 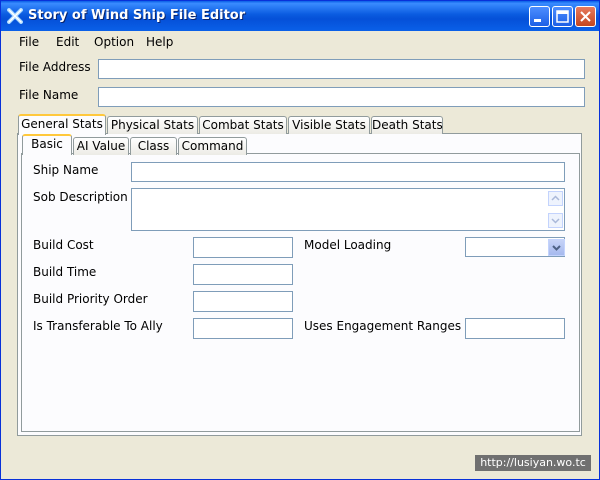 What do you see at coordinates (407, 125) in the screenshot?
I see `tab-death-stats: Death Stats` at bounding box center [407, 125].